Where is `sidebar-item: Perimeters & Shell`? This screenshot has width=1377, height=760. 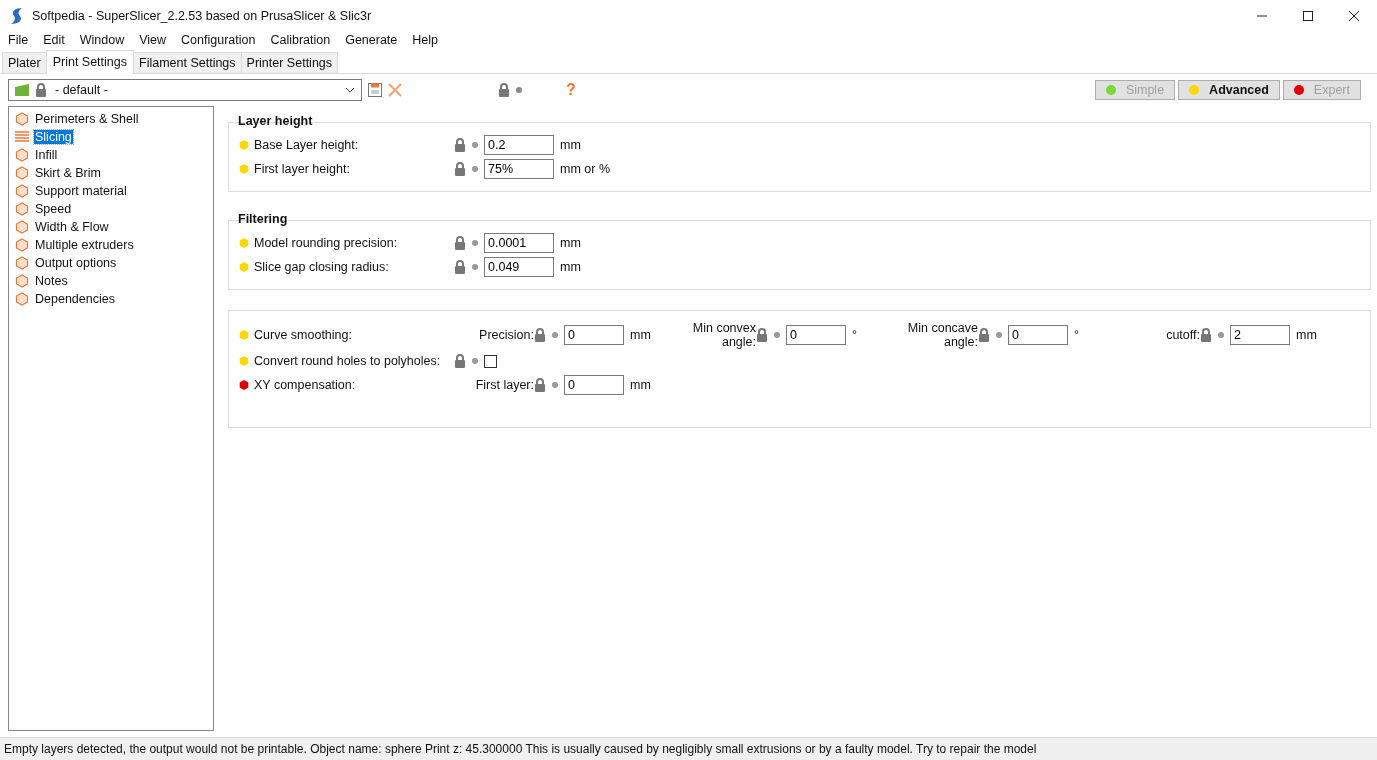
sidebar-item: Perimeters & Shell is located at coordinates (87, 119).